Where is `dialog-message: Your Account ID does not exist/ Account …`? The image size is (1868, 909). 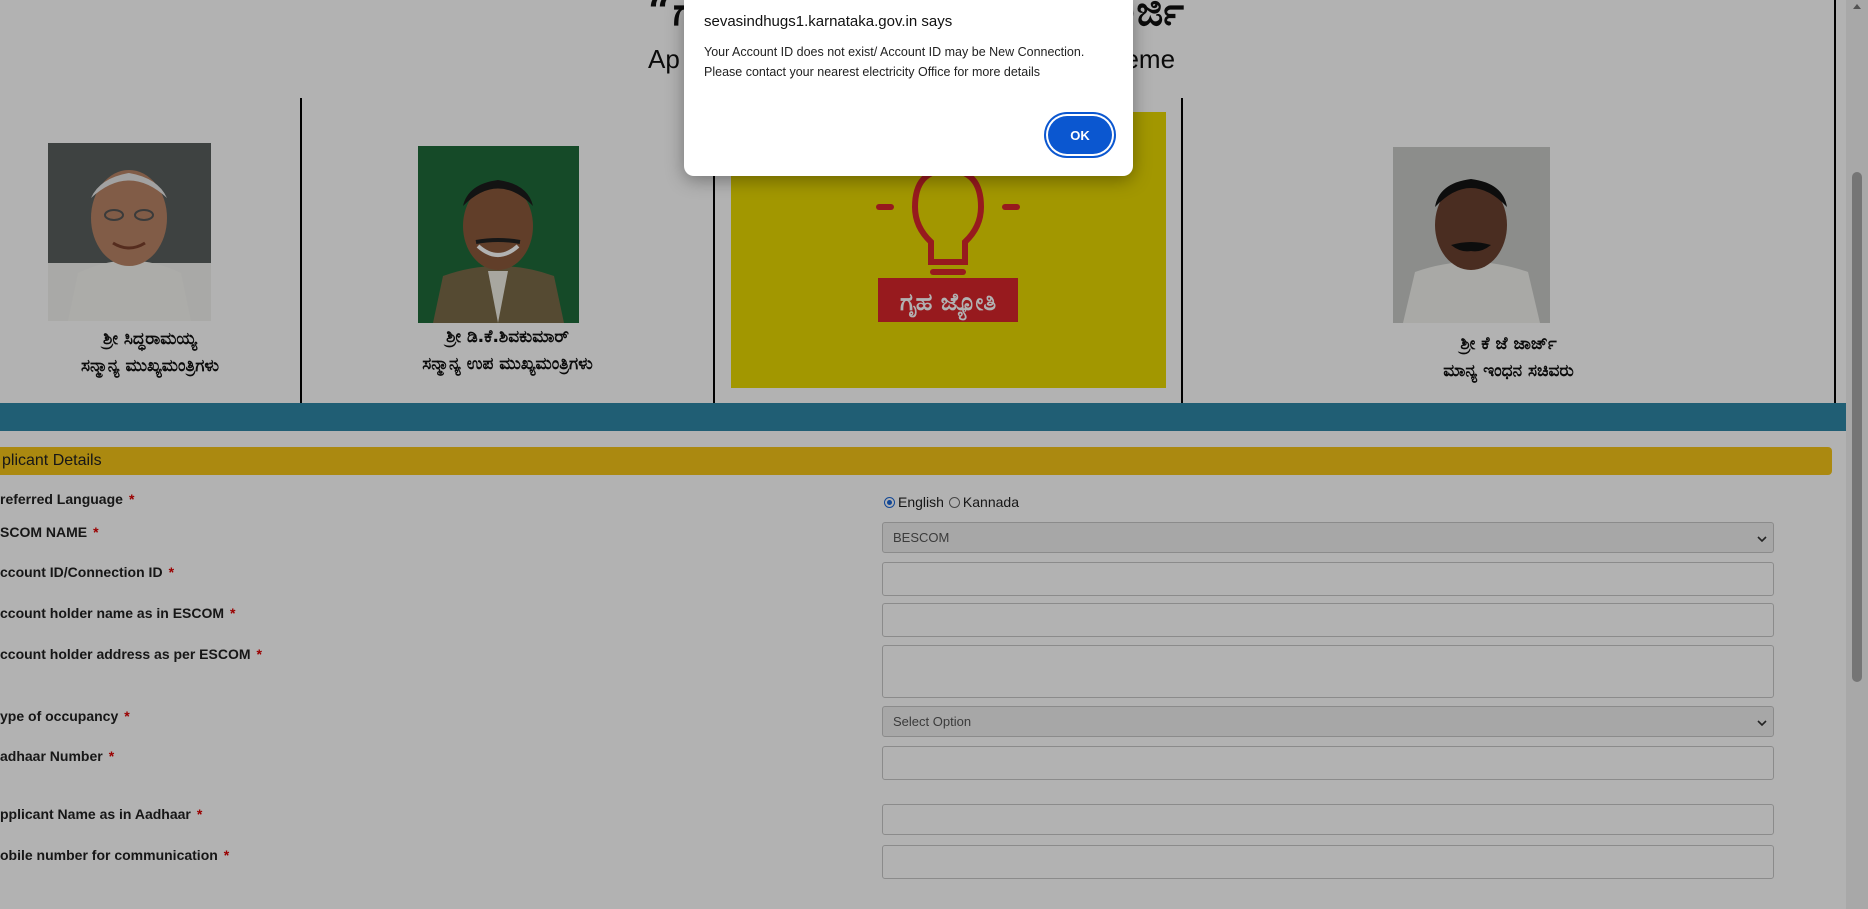 dialog-message: Your Account ID does not exist/ Account … is located at coordinates (914, 62).